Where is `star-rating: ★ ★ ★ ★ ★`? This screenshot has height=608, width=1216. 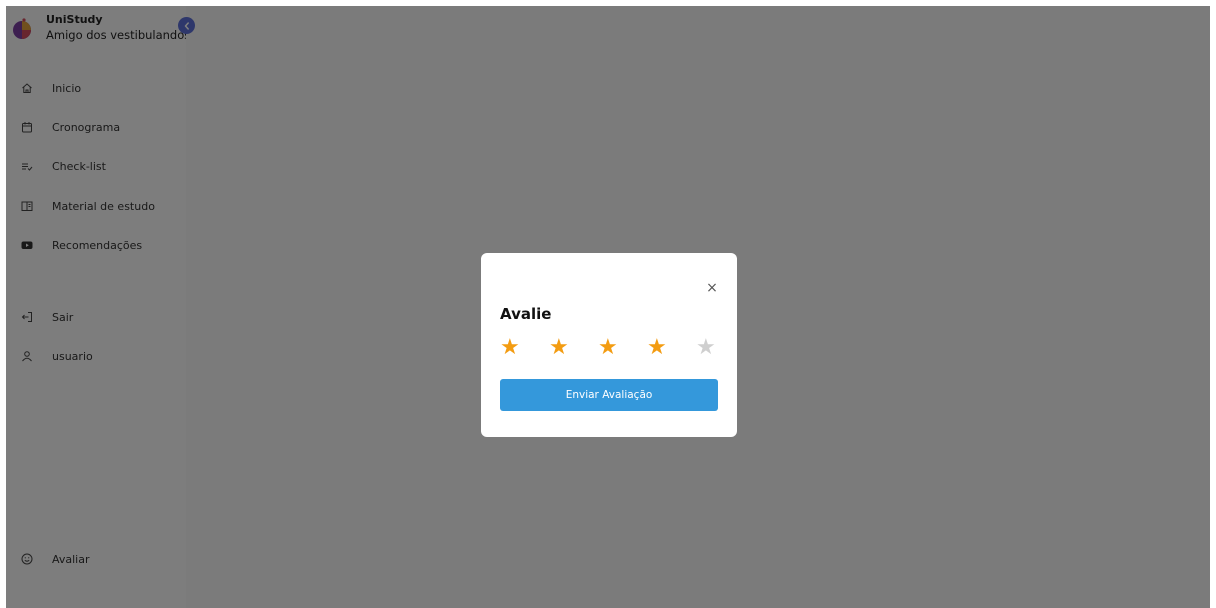 star-rating: ★ ★ ★ ★ ★ is located at coordinates (610, 348).